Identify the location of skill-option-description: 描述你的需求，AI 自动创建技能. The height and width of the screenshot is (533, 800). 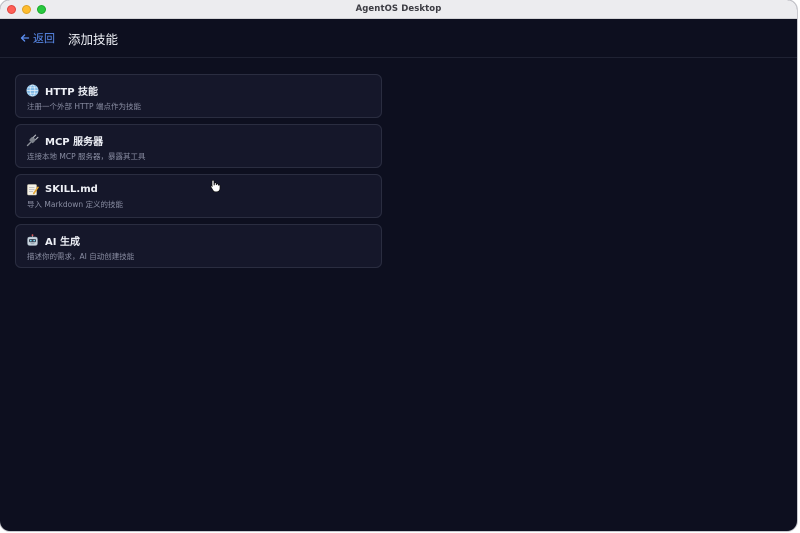
(81, 256).